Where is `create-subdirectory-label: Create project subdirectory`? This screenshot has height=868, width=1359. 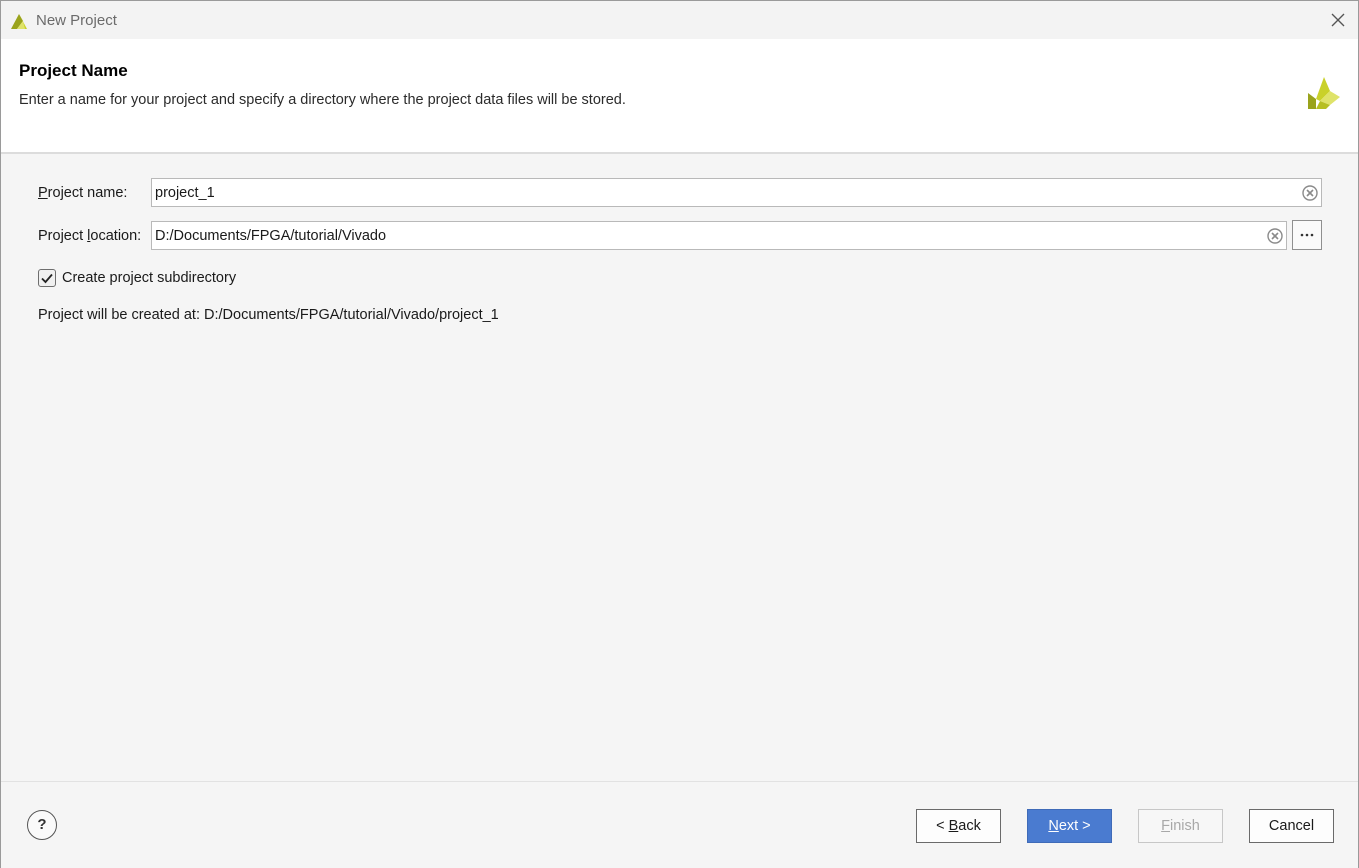 create-subdirectory-label: Create project subdirectory is located at coordinates (149, 278).